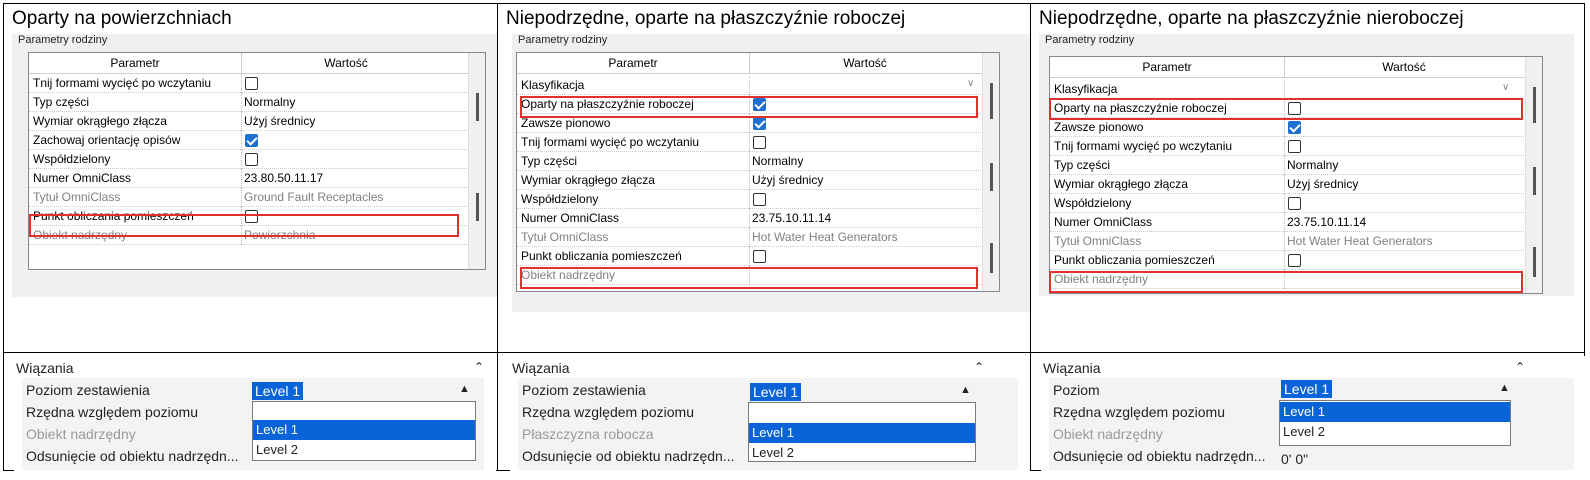 The image size is (1590, 480). I want to click on table-row: Tytuł OmniClass Ground Fault Receptacles, so click(257, 197).